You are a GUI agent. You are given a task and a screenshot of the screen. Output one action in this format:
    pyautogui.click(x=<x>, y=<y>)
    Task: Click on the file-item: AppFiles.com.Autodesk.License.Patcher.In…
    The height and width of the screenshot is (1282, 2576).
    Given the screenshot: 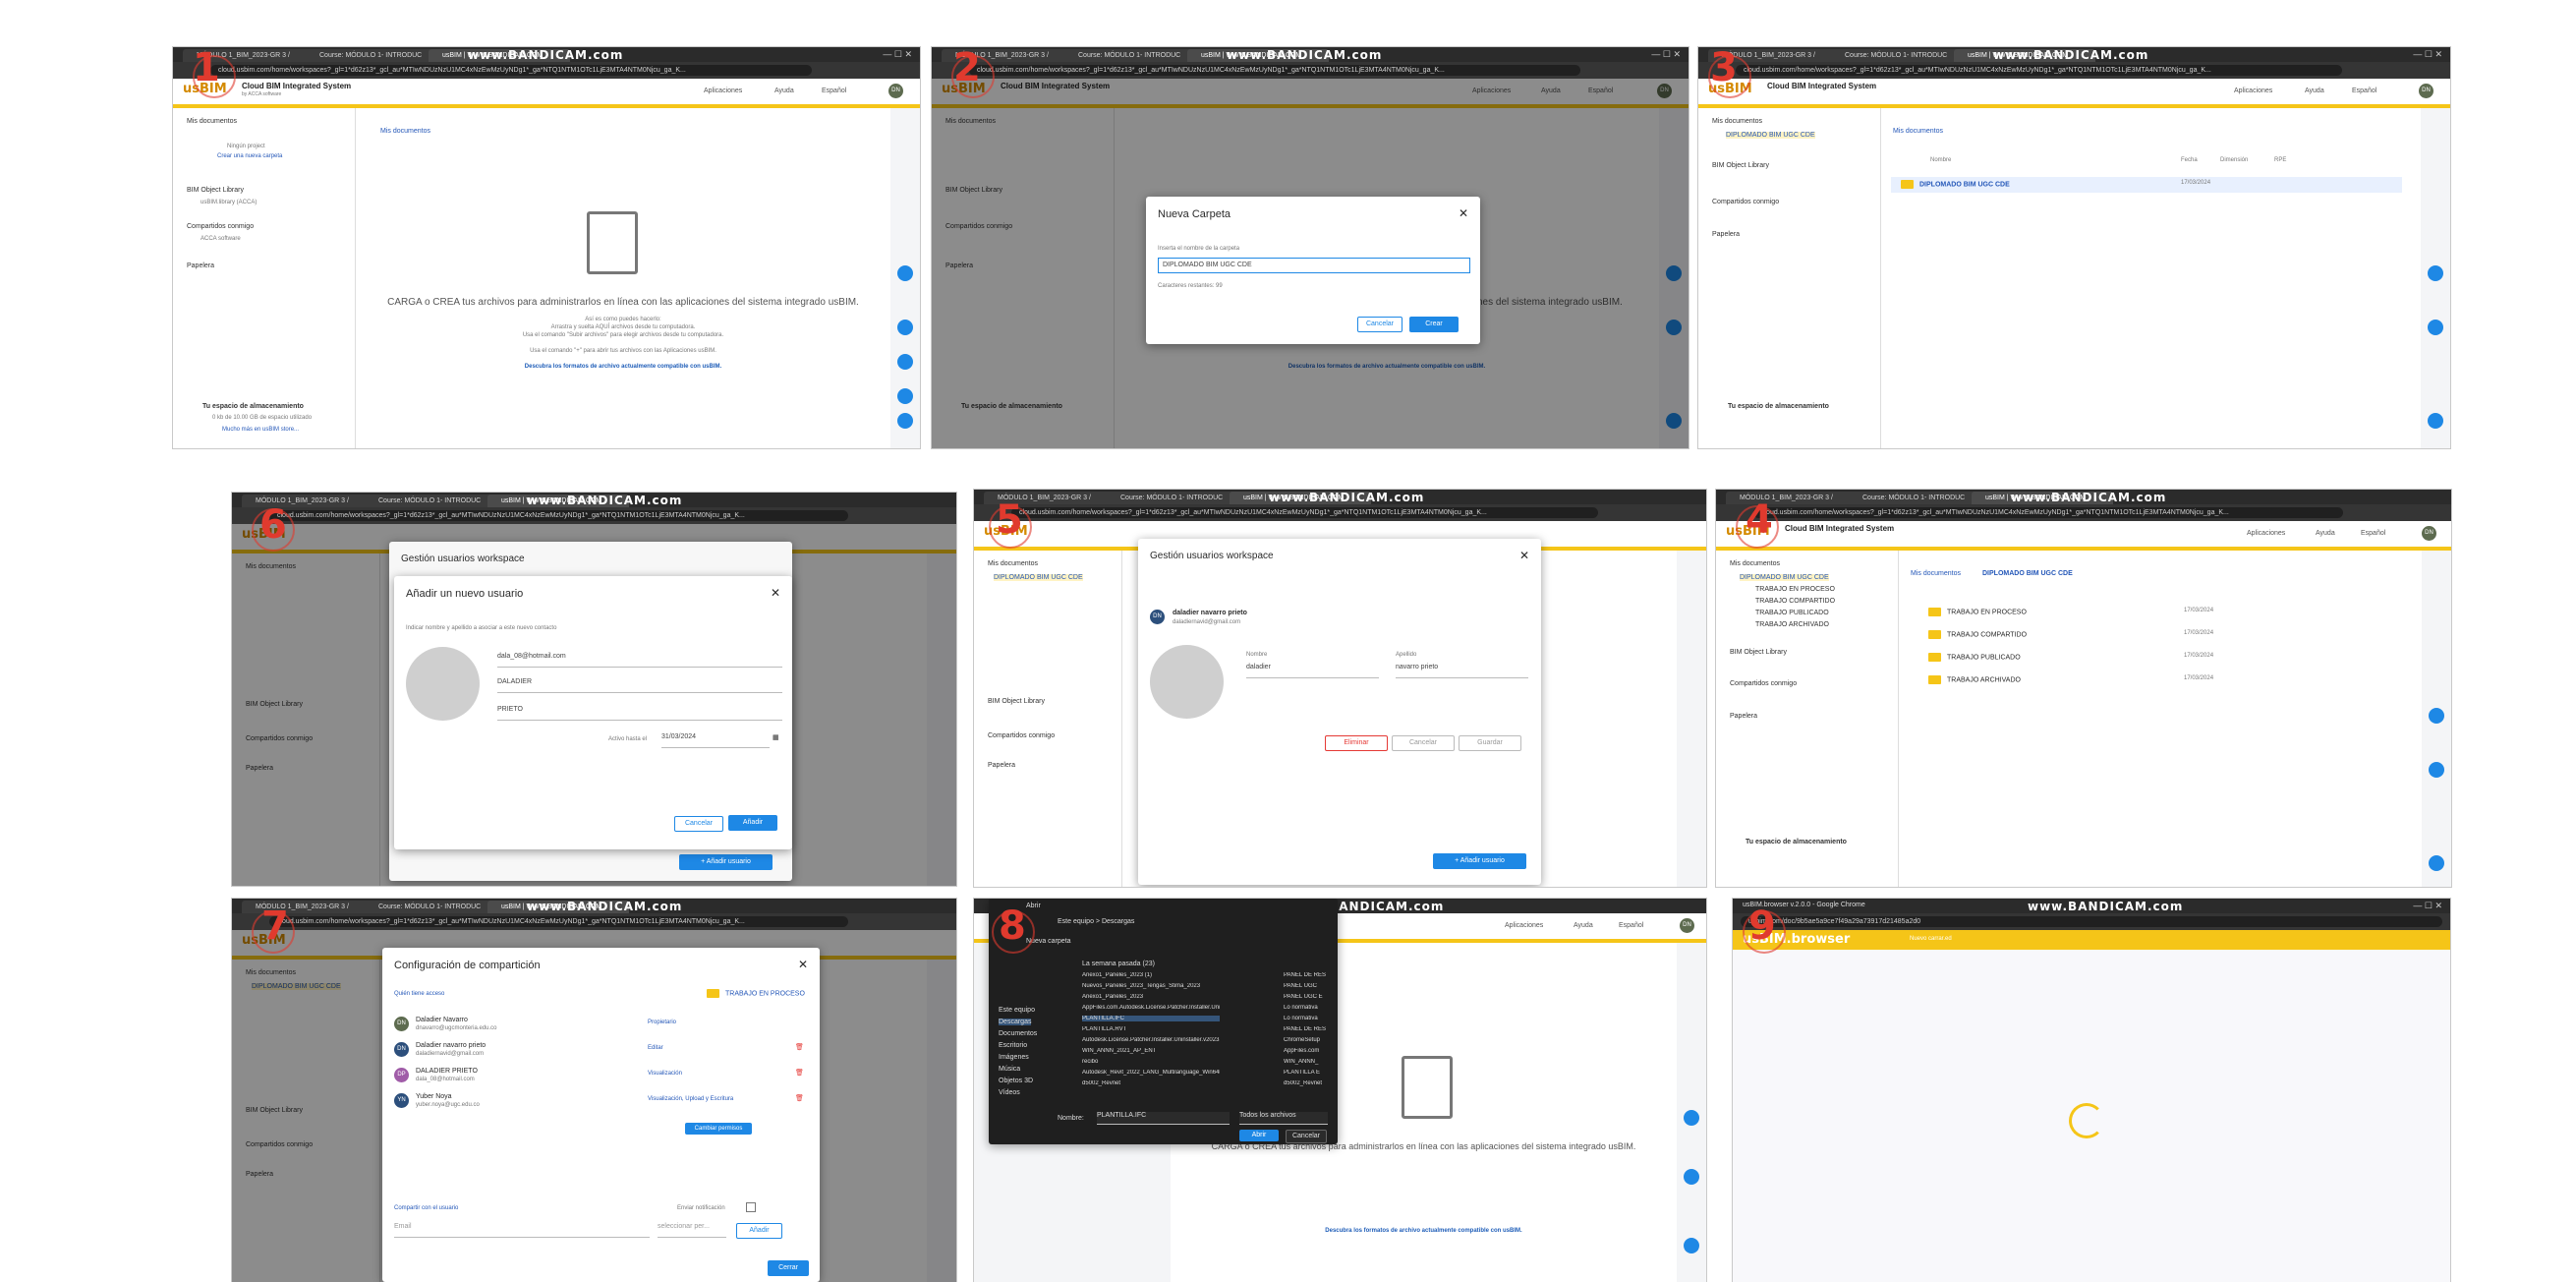 What is the action you would take?
    pyautogui.click(x=1151, y=1008)
    